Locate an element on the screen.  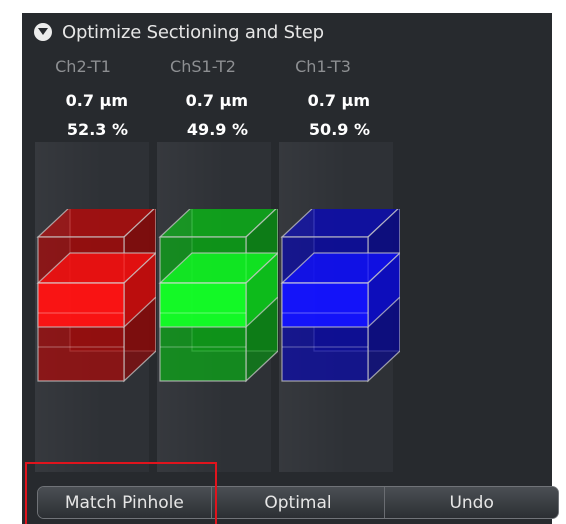
channel-2-thickness: 0.7 µm is located at coordinates (216, 100).